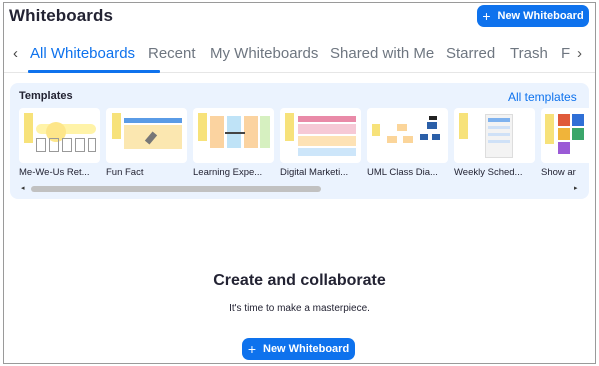 This screenshot has height=366, width=599. Describe the element at coordinates (382, 53) in the screenshot. I see `tab-shared-with-me: Shared with Me` at that location.